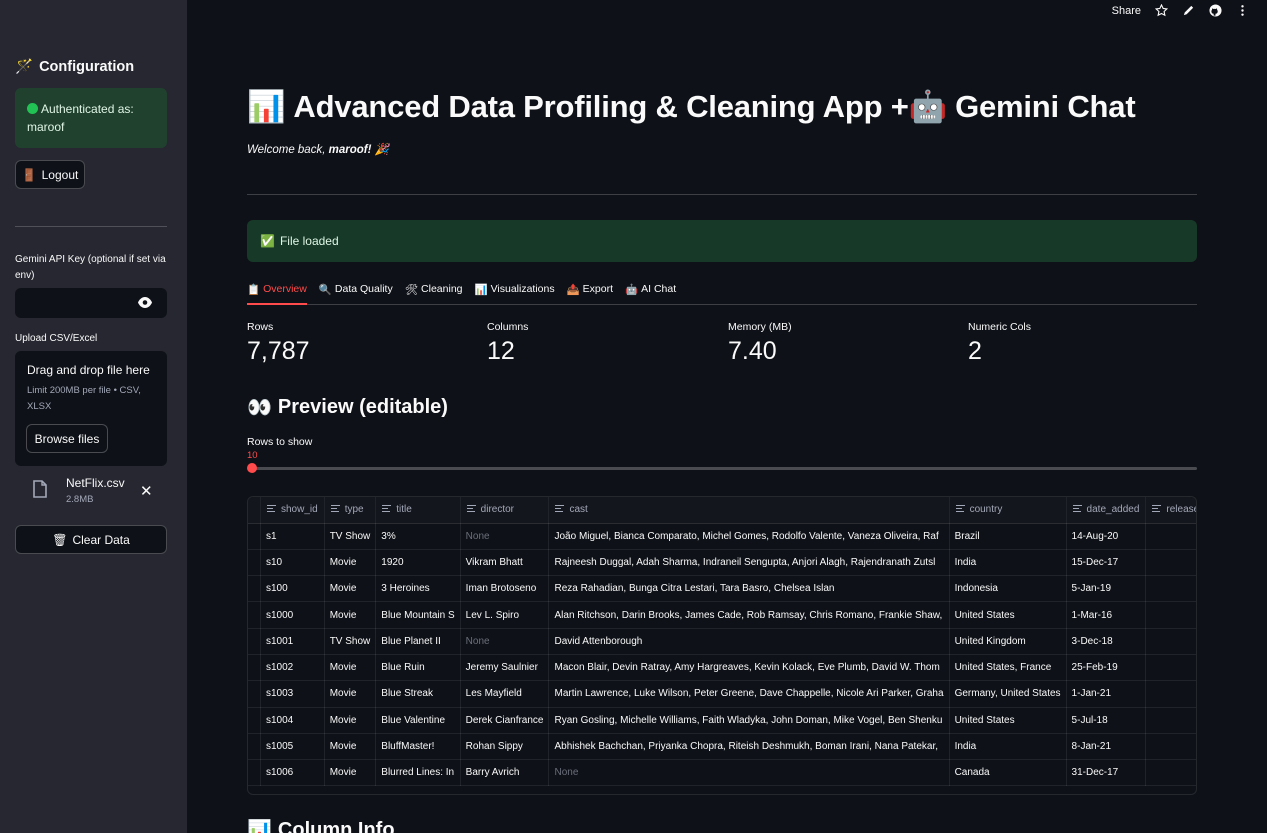  What do you see at coordinates (292, 720) in the screenshot?
I see `table-cell: s1004` at bounding box center [292, 720].